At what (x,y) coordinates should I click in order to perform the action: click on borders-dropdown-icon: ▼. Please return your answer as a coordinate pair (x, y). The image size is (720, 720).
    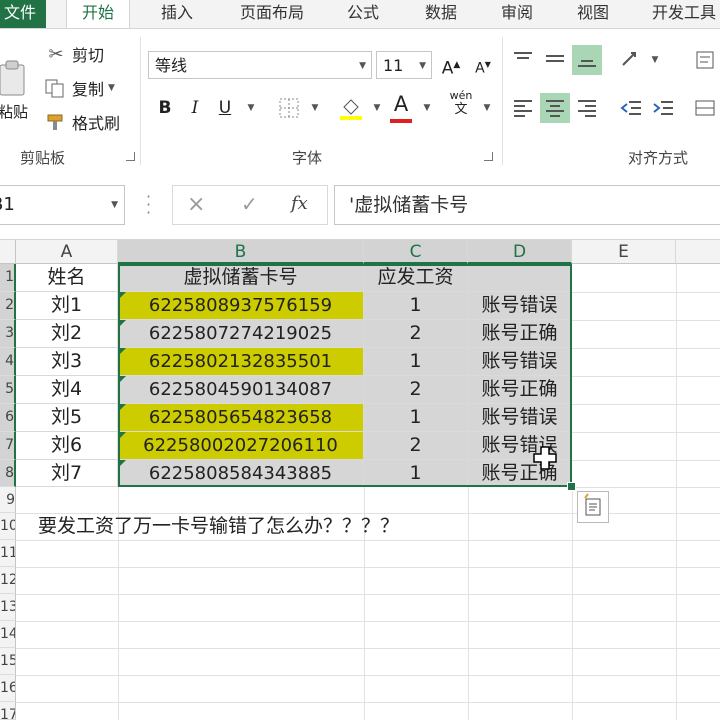
    Looking at the image, I should click on (315, 108).